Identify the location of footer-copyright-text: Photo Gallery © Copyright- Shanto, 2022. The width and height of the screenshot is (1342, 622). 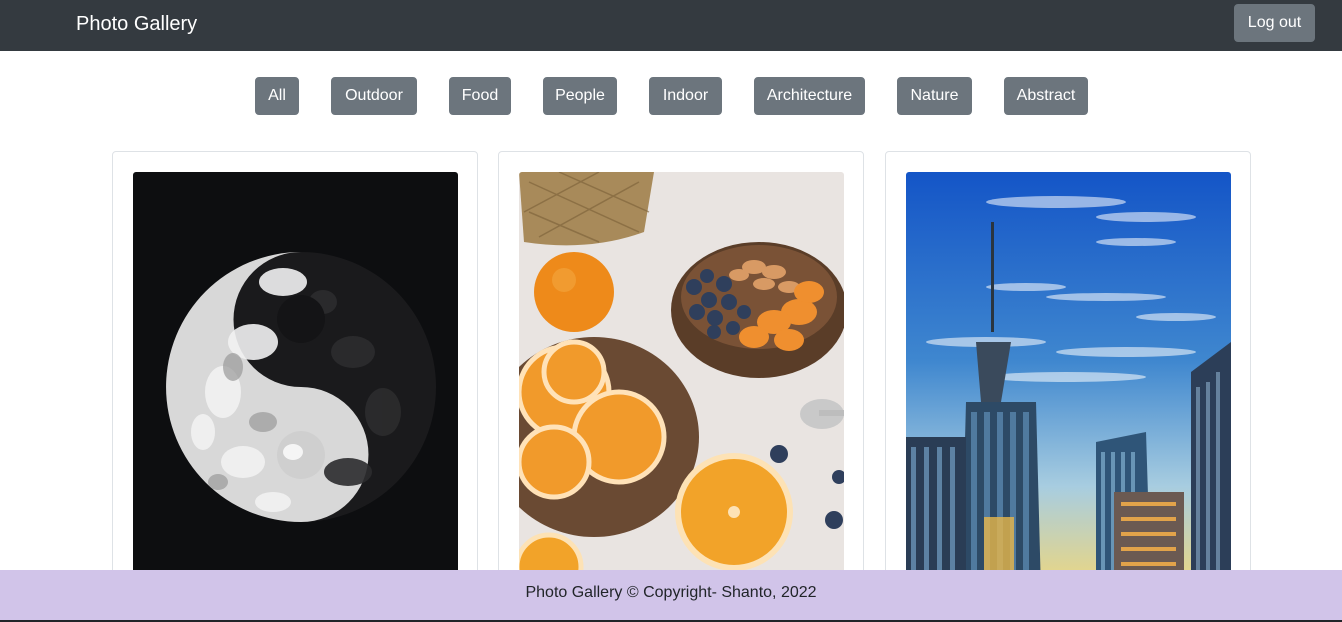
(671, 592).